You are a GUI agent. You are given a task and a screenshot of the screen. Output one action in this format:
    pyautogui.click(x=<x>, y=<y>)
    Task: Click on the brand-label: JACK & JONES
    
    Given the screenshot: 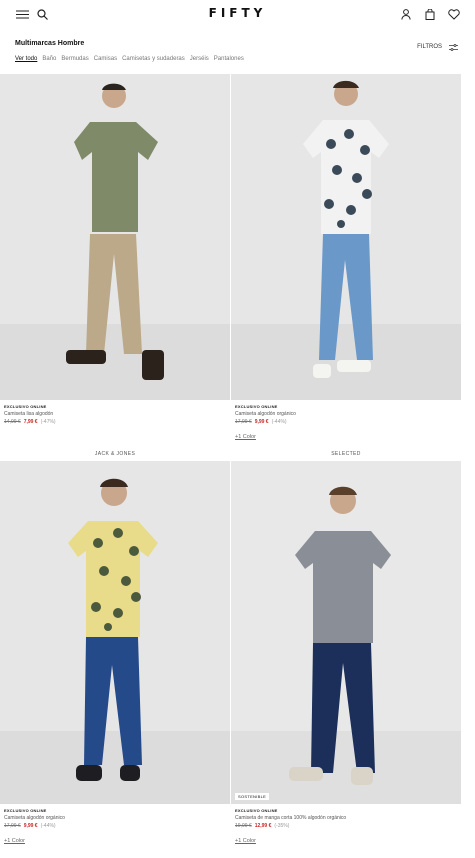 What is the action you would take?
    pyautogui.click(x=115, y=454)
    